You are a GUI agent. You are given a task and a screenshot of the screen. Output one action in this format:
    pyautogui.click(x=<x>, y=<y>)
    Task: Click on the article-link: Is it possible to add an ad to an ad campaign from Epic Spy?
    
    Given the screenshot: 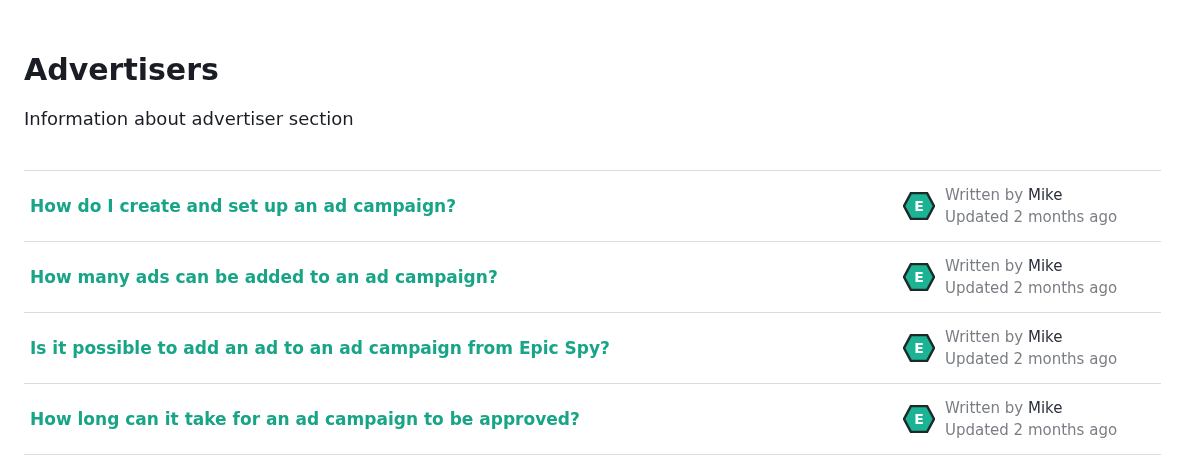 What is the action you would take?
    pyautogui.click(x=320, y=348)
    